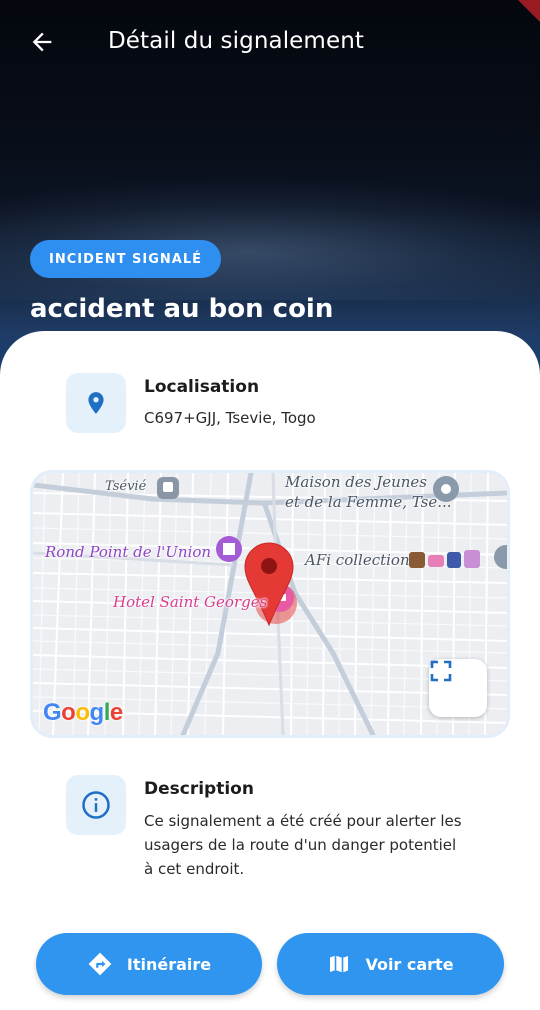 Image resolution: width=540 pixels, height=1010 pixels. What do you see at coordinates (126, 486) in the screenshot?
I see `map-label-tsevie: Tsévié` at bounding box center [126, 486].